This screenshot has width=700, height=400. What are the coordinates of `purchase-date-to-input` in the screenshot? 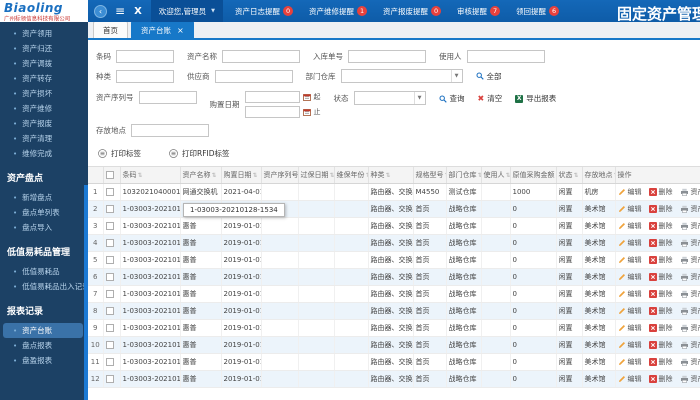 It's located at (272, 112).